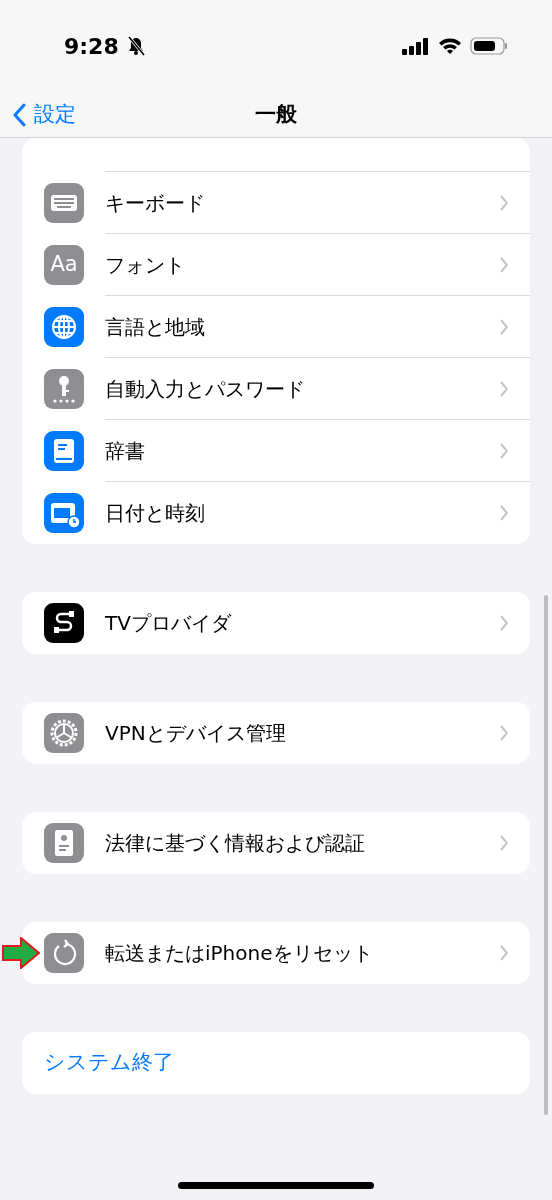 The height and width of the screenshot is (1200, 552). I want to click on signal-icon, so click(416, 46).